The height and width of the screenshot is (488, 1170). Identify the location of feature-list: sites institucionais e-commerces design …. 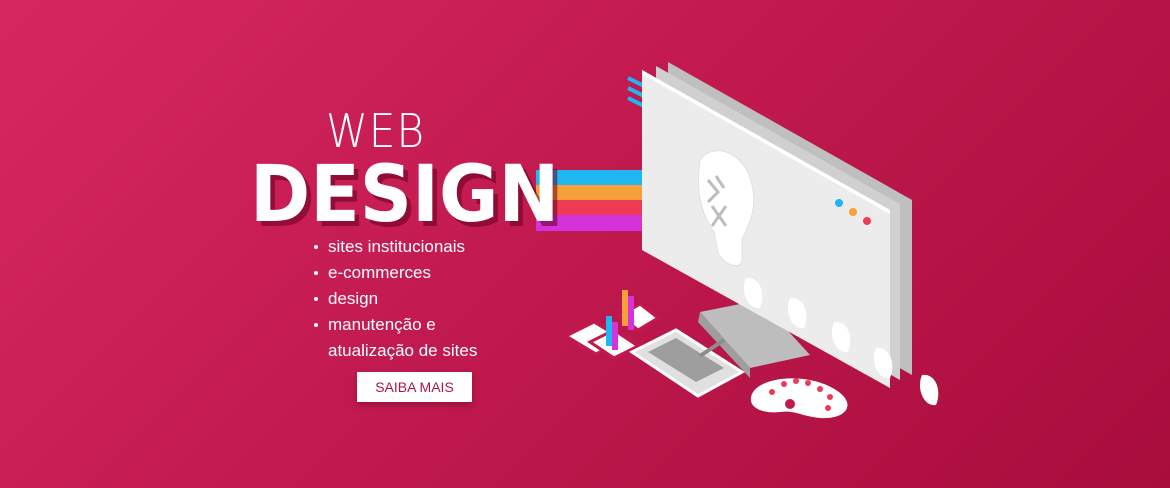
(394, 299).